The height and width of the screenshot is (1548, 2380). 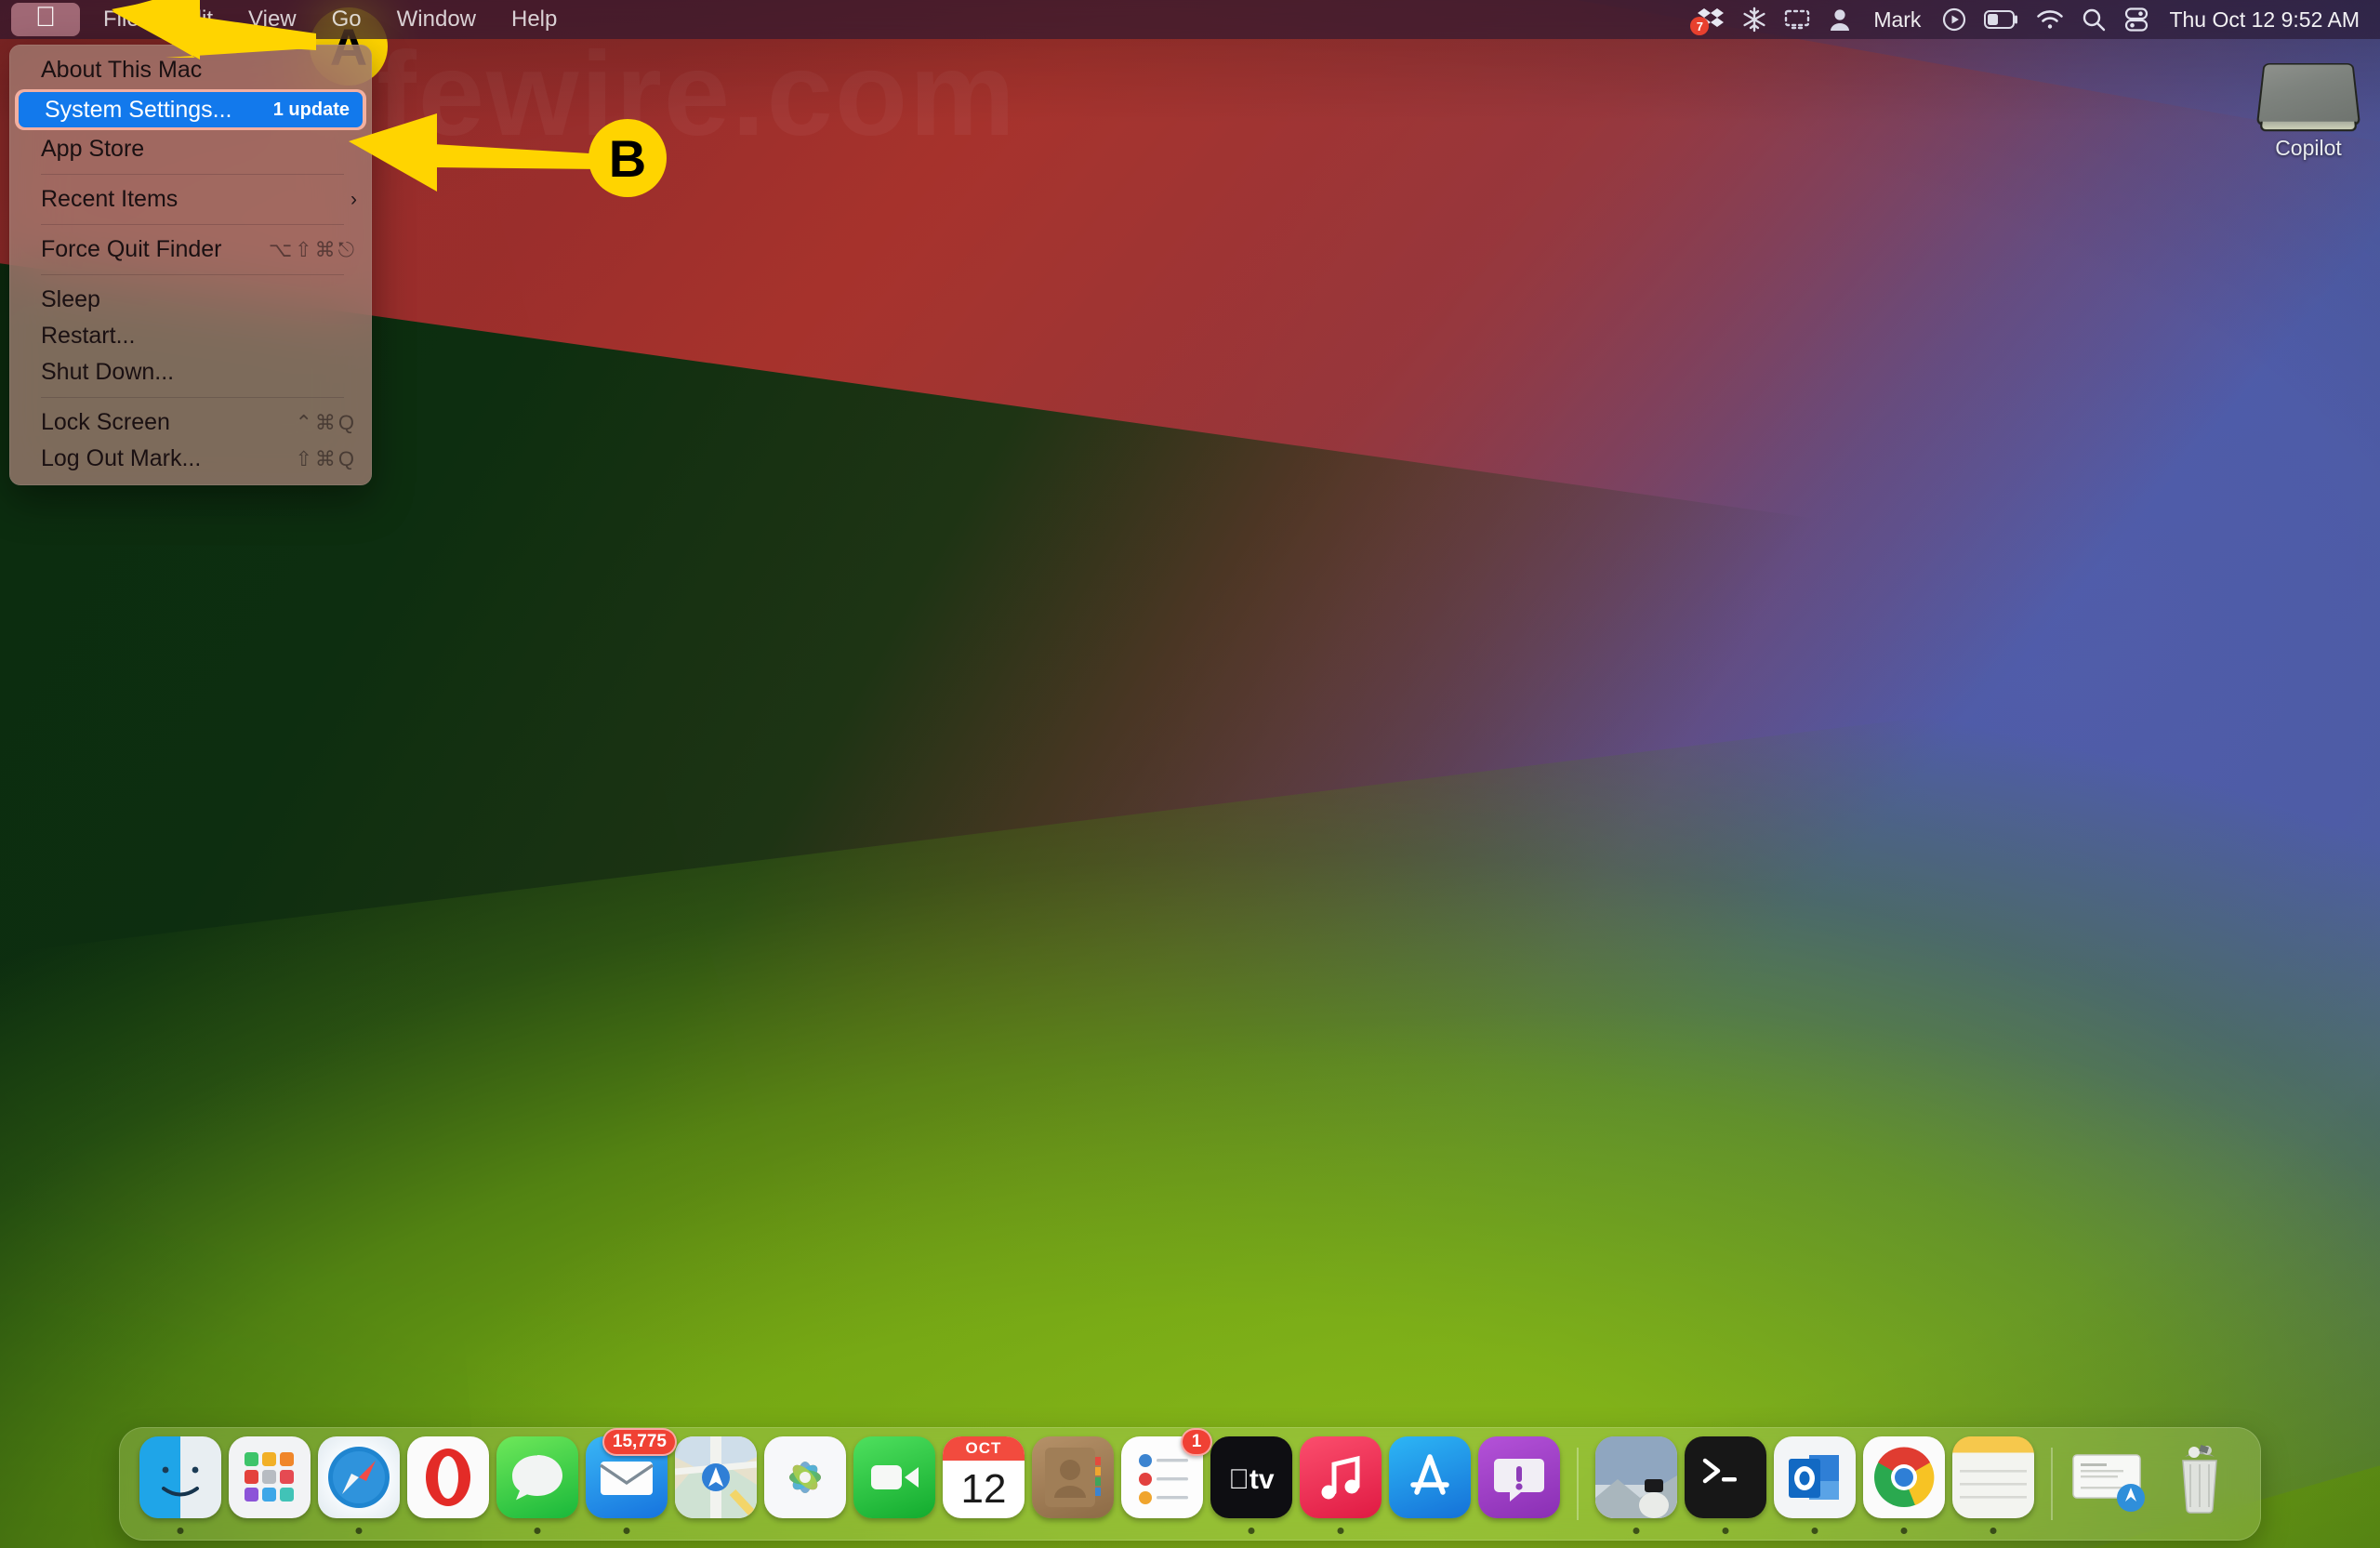 I want to click on annotation-badge-b: B, so click(x=627, y=158).